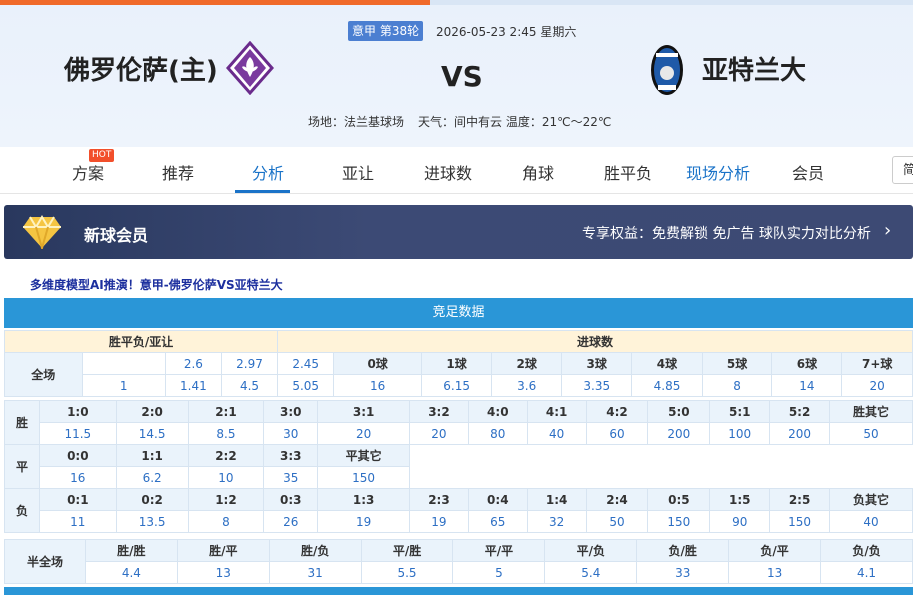 The width and height of the screenshot is (913, 595). What do you see at coordinates (77, 499) in the screenshot?
I see `score-label: 0:1` at bounding box center [77, 499].